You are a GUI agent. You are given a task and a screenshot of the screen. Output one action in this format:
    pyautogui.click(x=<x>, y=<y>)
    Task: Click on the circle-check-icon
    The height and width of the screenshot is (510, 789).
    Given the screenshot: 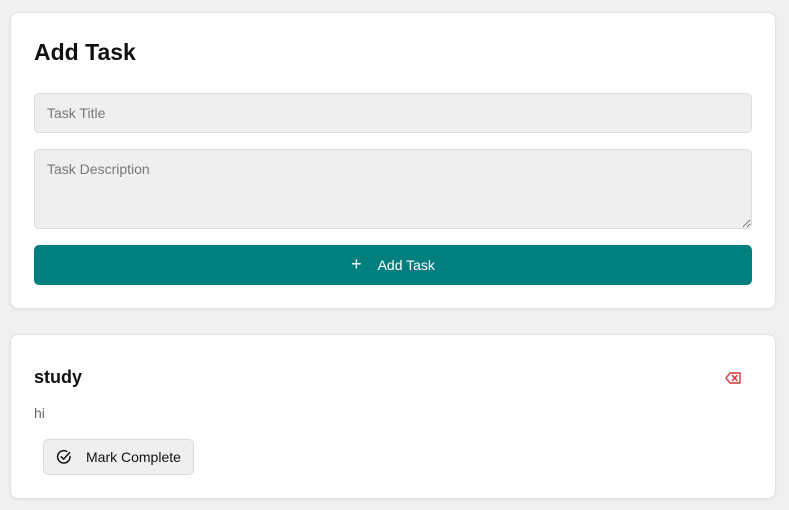 What is the action you would take?
    pyautogui.click(x=64, y=457)
    